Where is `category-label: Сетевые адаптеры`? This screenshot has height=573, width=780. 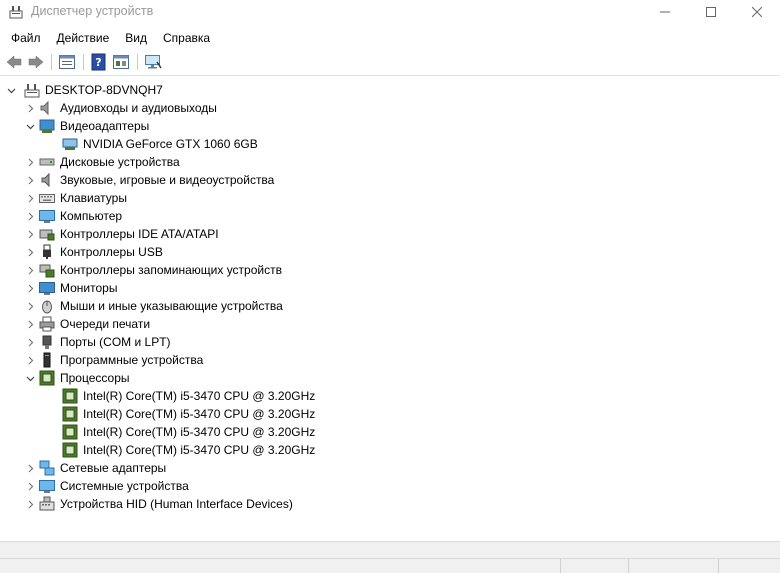
category-label: Сетевые адаптеры is located at coordinates (113, 468).